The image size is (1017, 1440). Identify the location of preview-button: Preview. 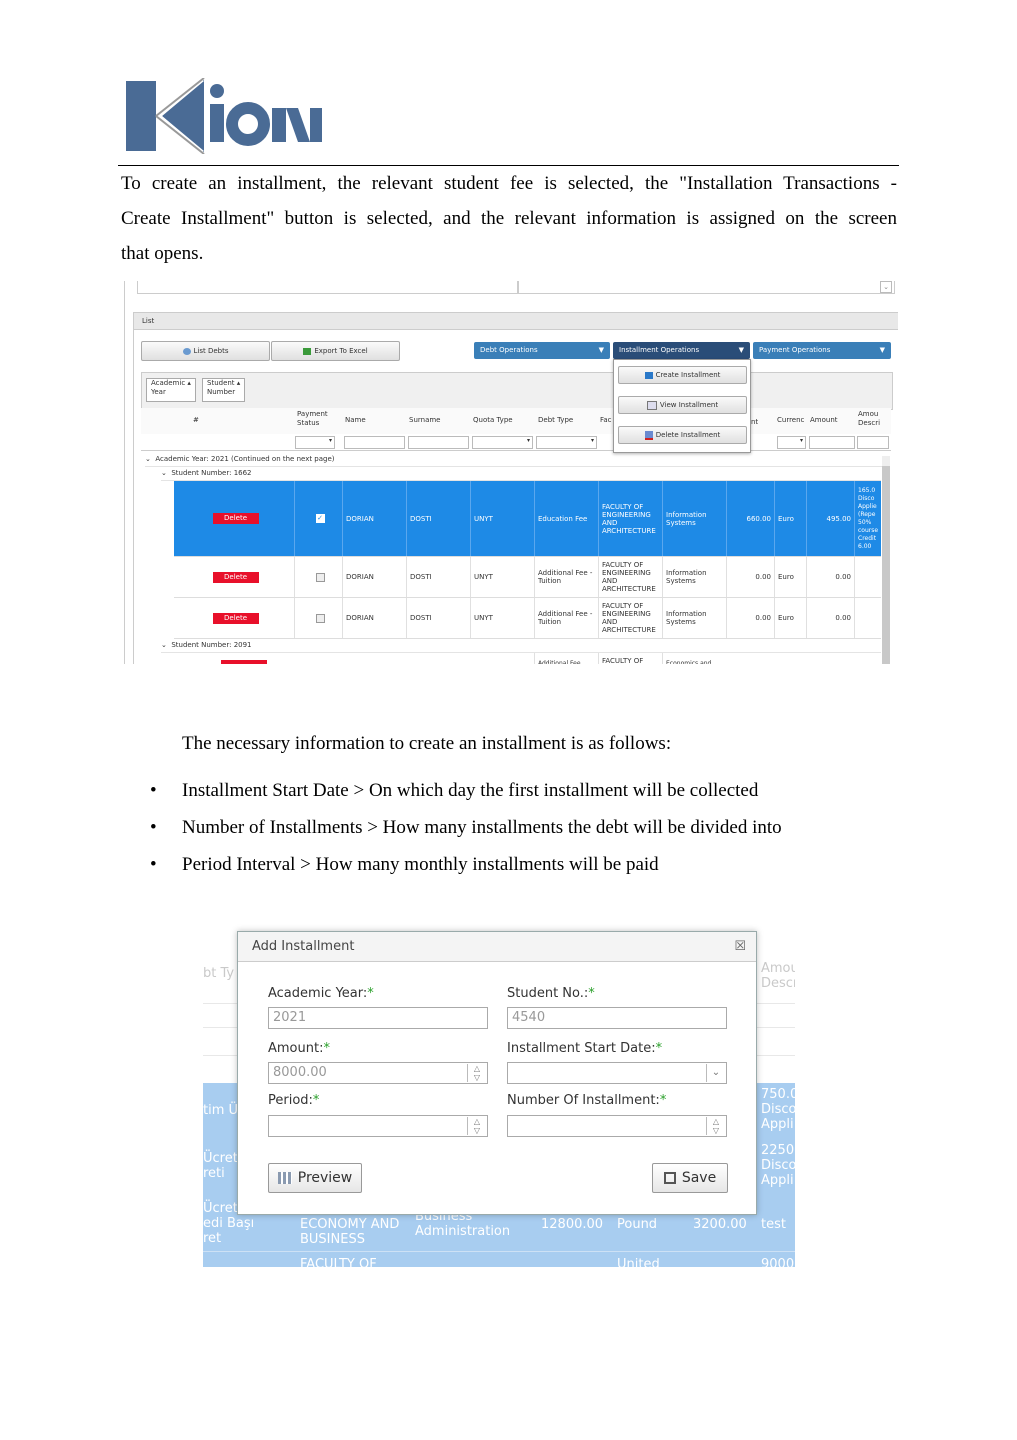
(315, 1178).